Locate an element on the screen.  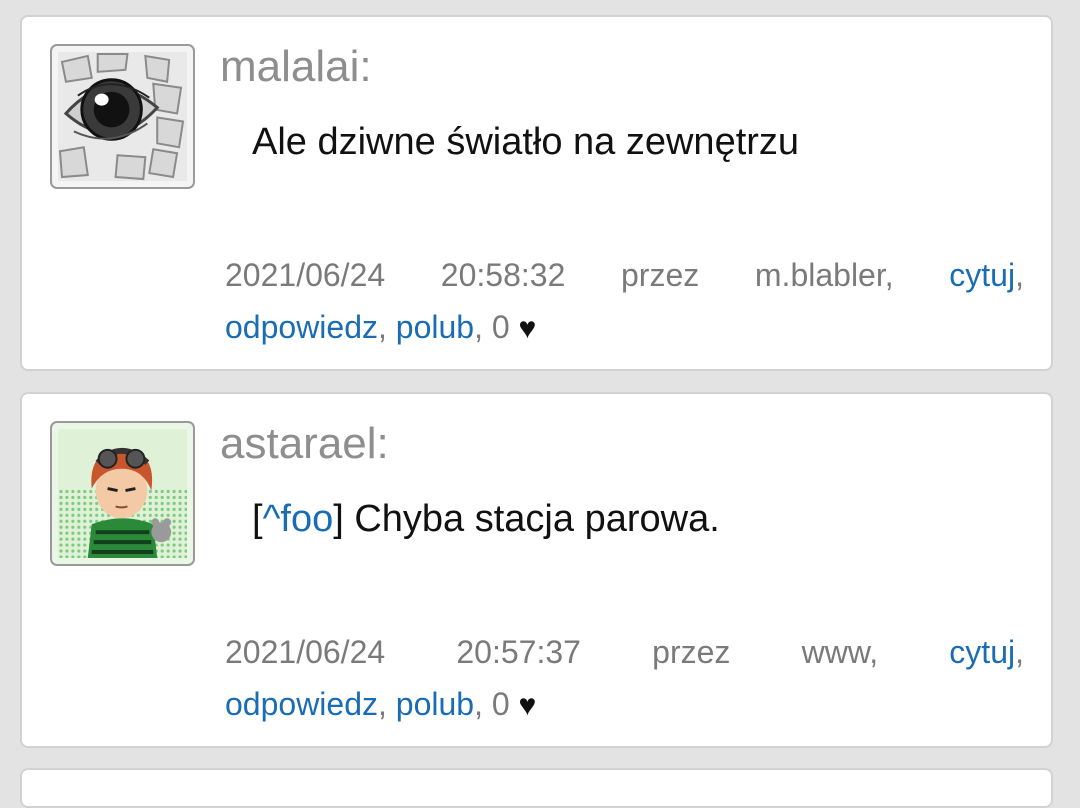
quote-reference-link: ^foo is located at coordinates (298, 519).